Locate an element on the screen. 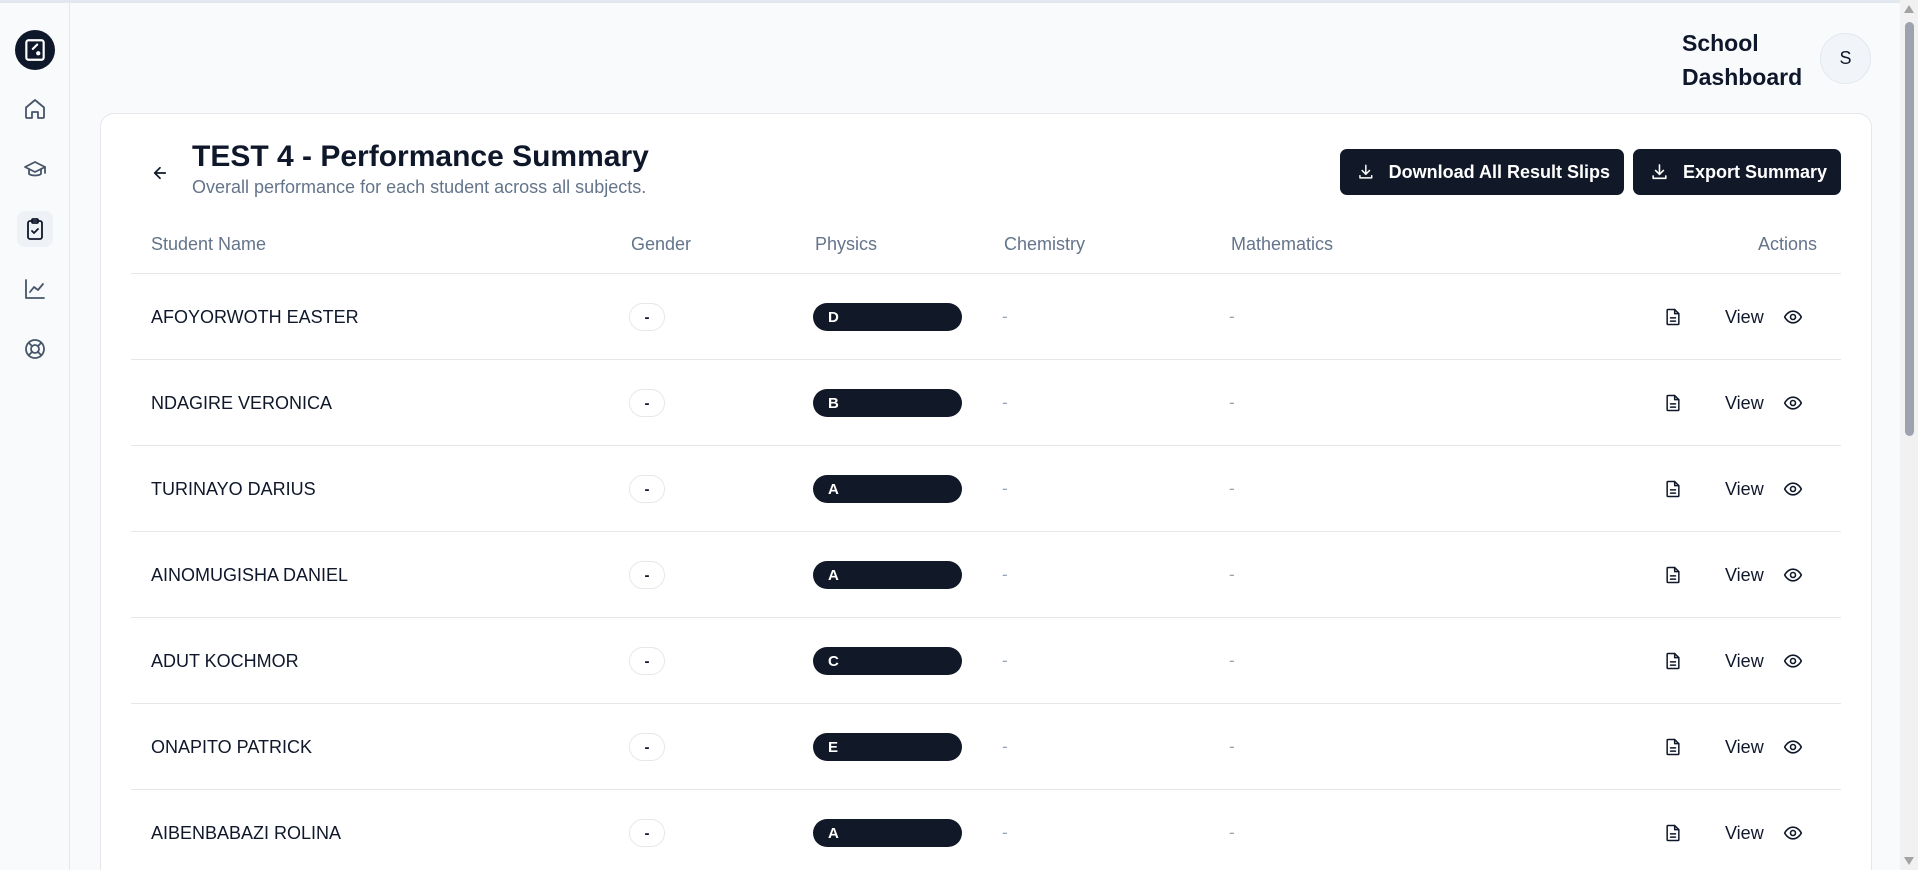 Image resolution: width=1918 pixels, height=870 pixels. header-title: School Dashboard is located at coordinates (1742, 60).